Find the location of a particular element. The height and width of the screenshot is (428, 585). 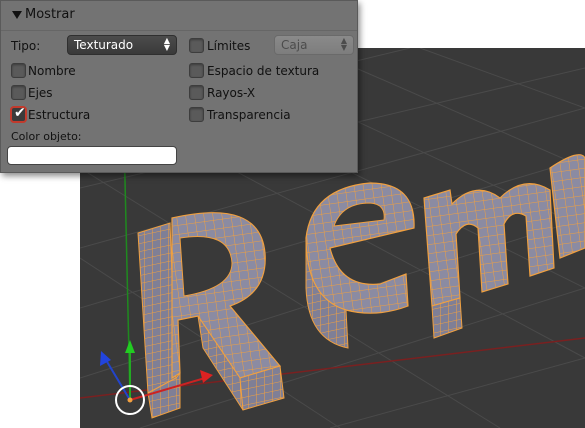

color-objeto-swatch is located at coordinates (92, 155).